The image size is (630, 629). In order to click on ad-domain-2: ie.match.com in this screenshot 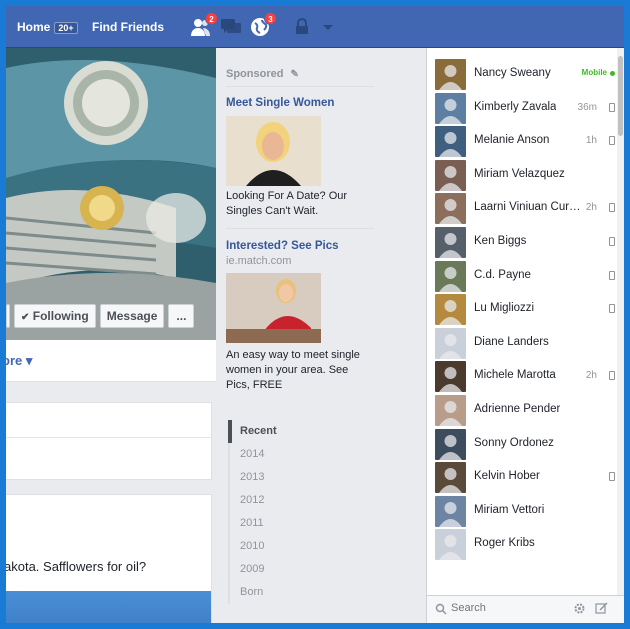, I will do `click(258, 261)`.